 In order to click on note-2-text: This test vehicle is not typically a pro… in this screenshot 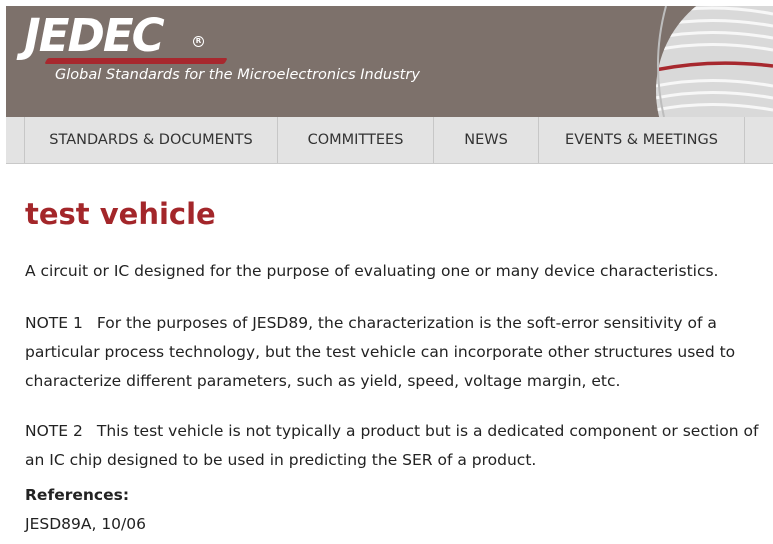, I will do `click(392, 445)`.